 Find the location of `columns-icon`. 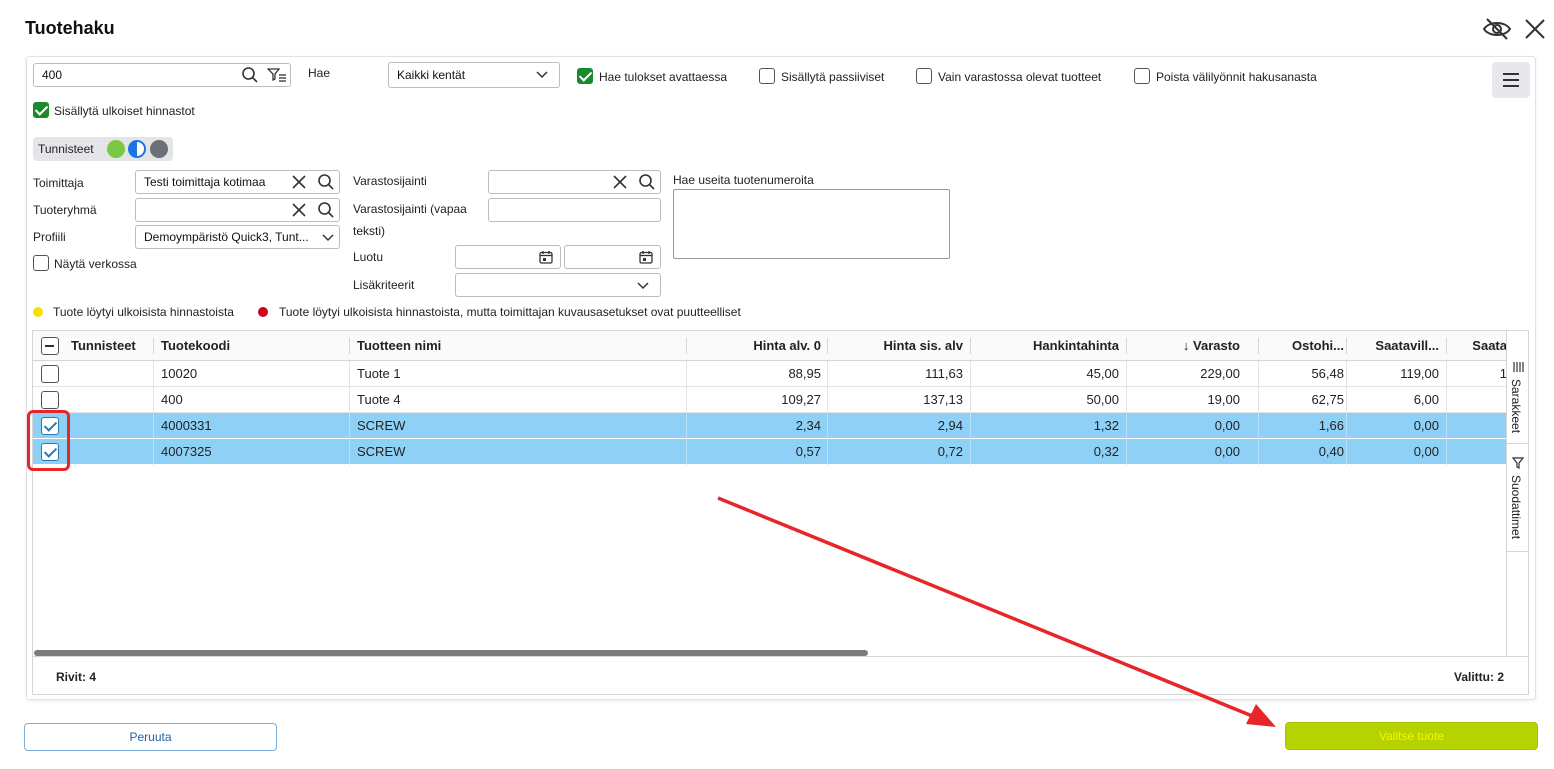

columns-icon is located at coordinates (1518, 367).